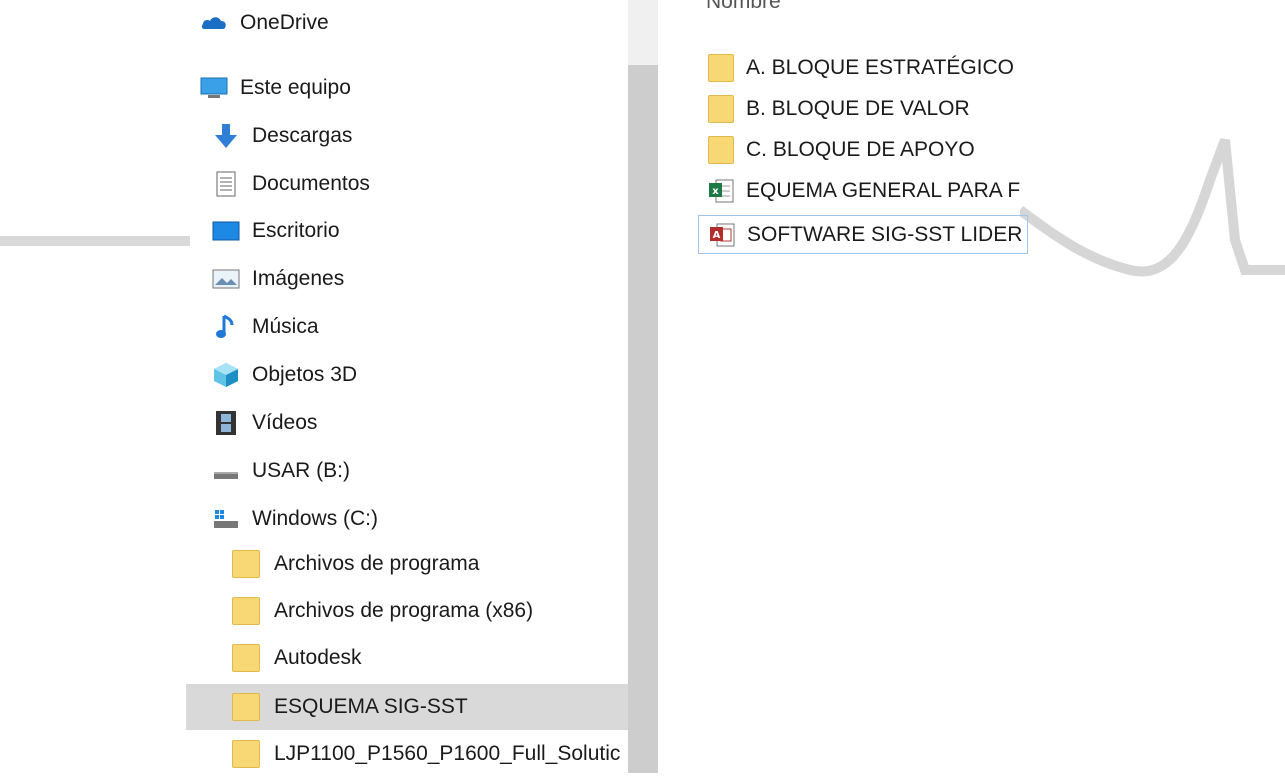 The width and height of the screenshot is (1285, 777). What do you see at coordinates (296, 230) in the screenshot?
I see `nav-label: Escritorio` at bounding box center [296, 230].